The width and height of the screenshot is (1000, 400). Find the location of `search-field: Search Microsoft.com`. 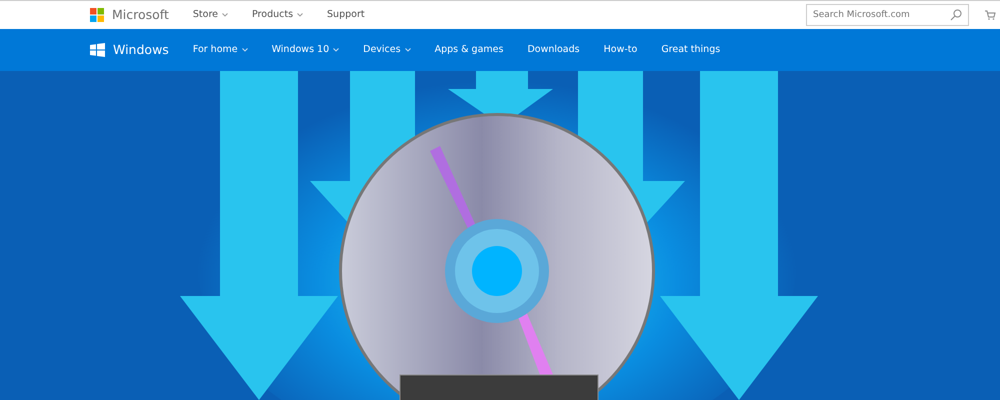

search-field: Search Microsoft.com is located at coordinates (887, 15).